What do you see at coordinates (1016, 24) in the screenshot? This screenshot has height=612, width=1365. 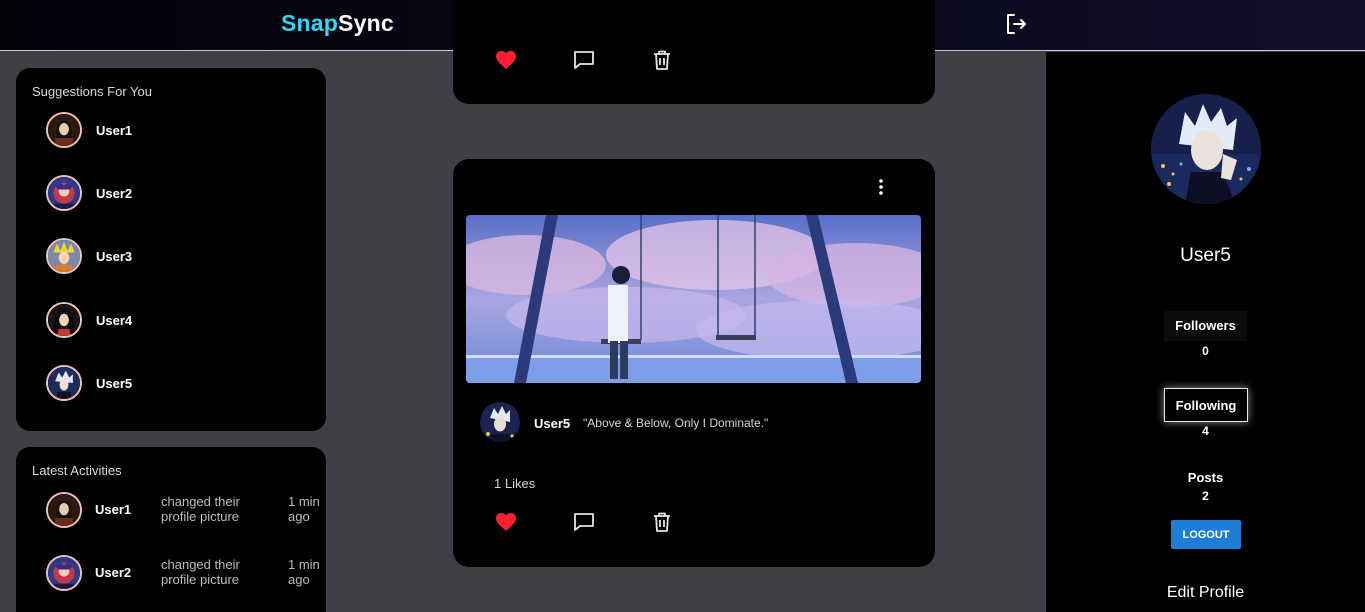 I see `logout-icon` at bounding box center [1016, 24].